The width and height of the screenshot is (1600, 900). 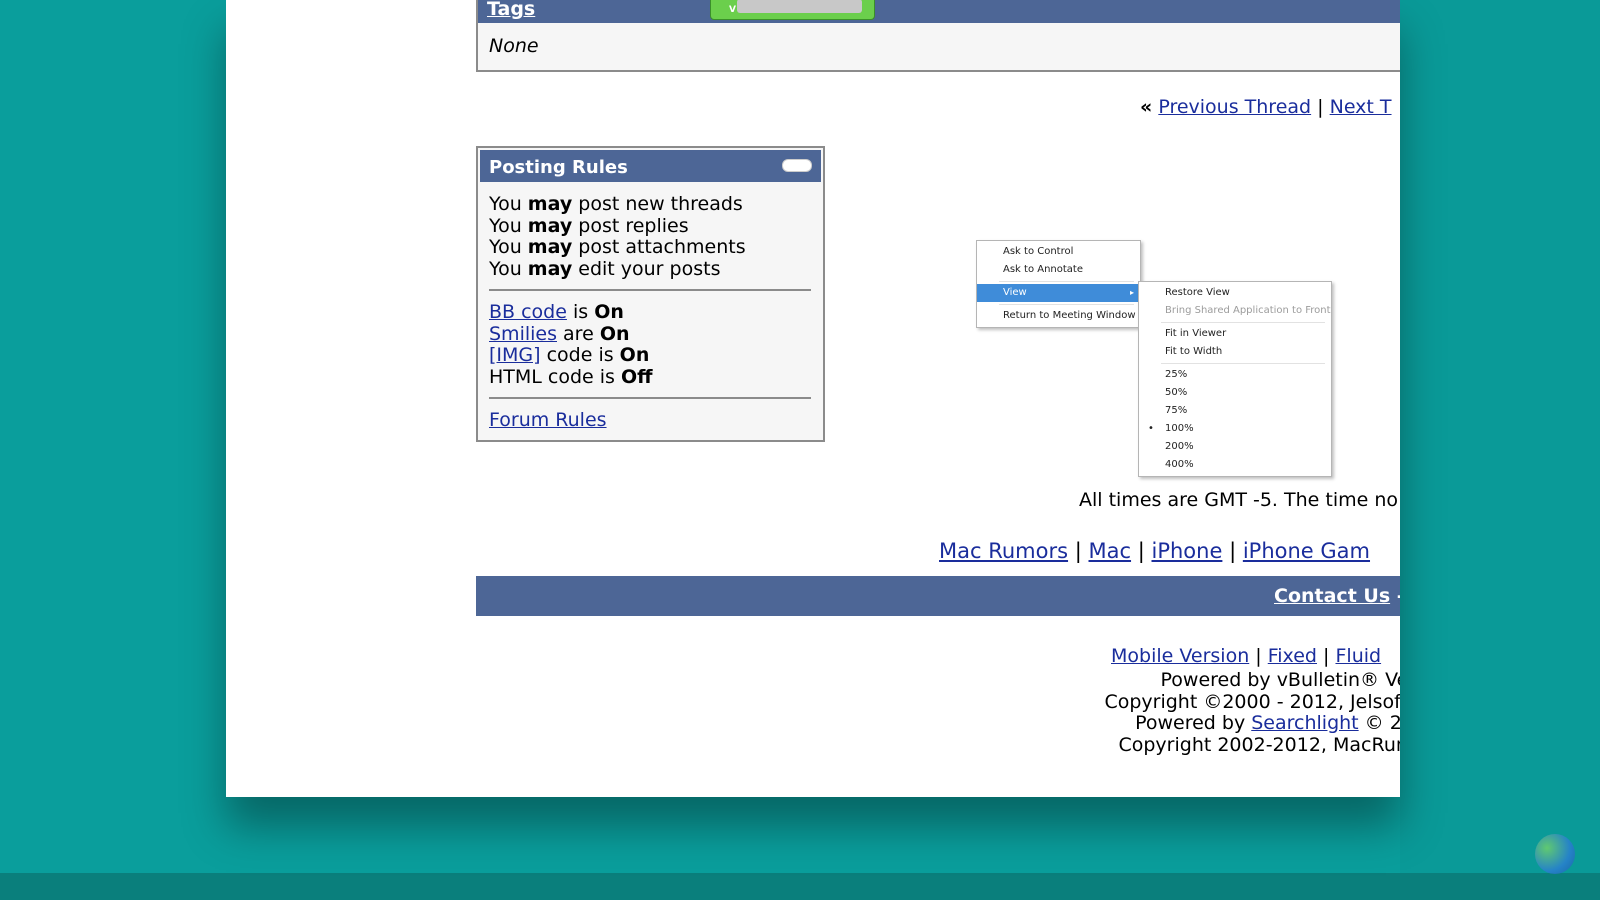 What do you see at coordinates (1234, 107) in the screenshot?
I see `previous-thread-link: Previous Thread` at bounding box center [1234, 107].